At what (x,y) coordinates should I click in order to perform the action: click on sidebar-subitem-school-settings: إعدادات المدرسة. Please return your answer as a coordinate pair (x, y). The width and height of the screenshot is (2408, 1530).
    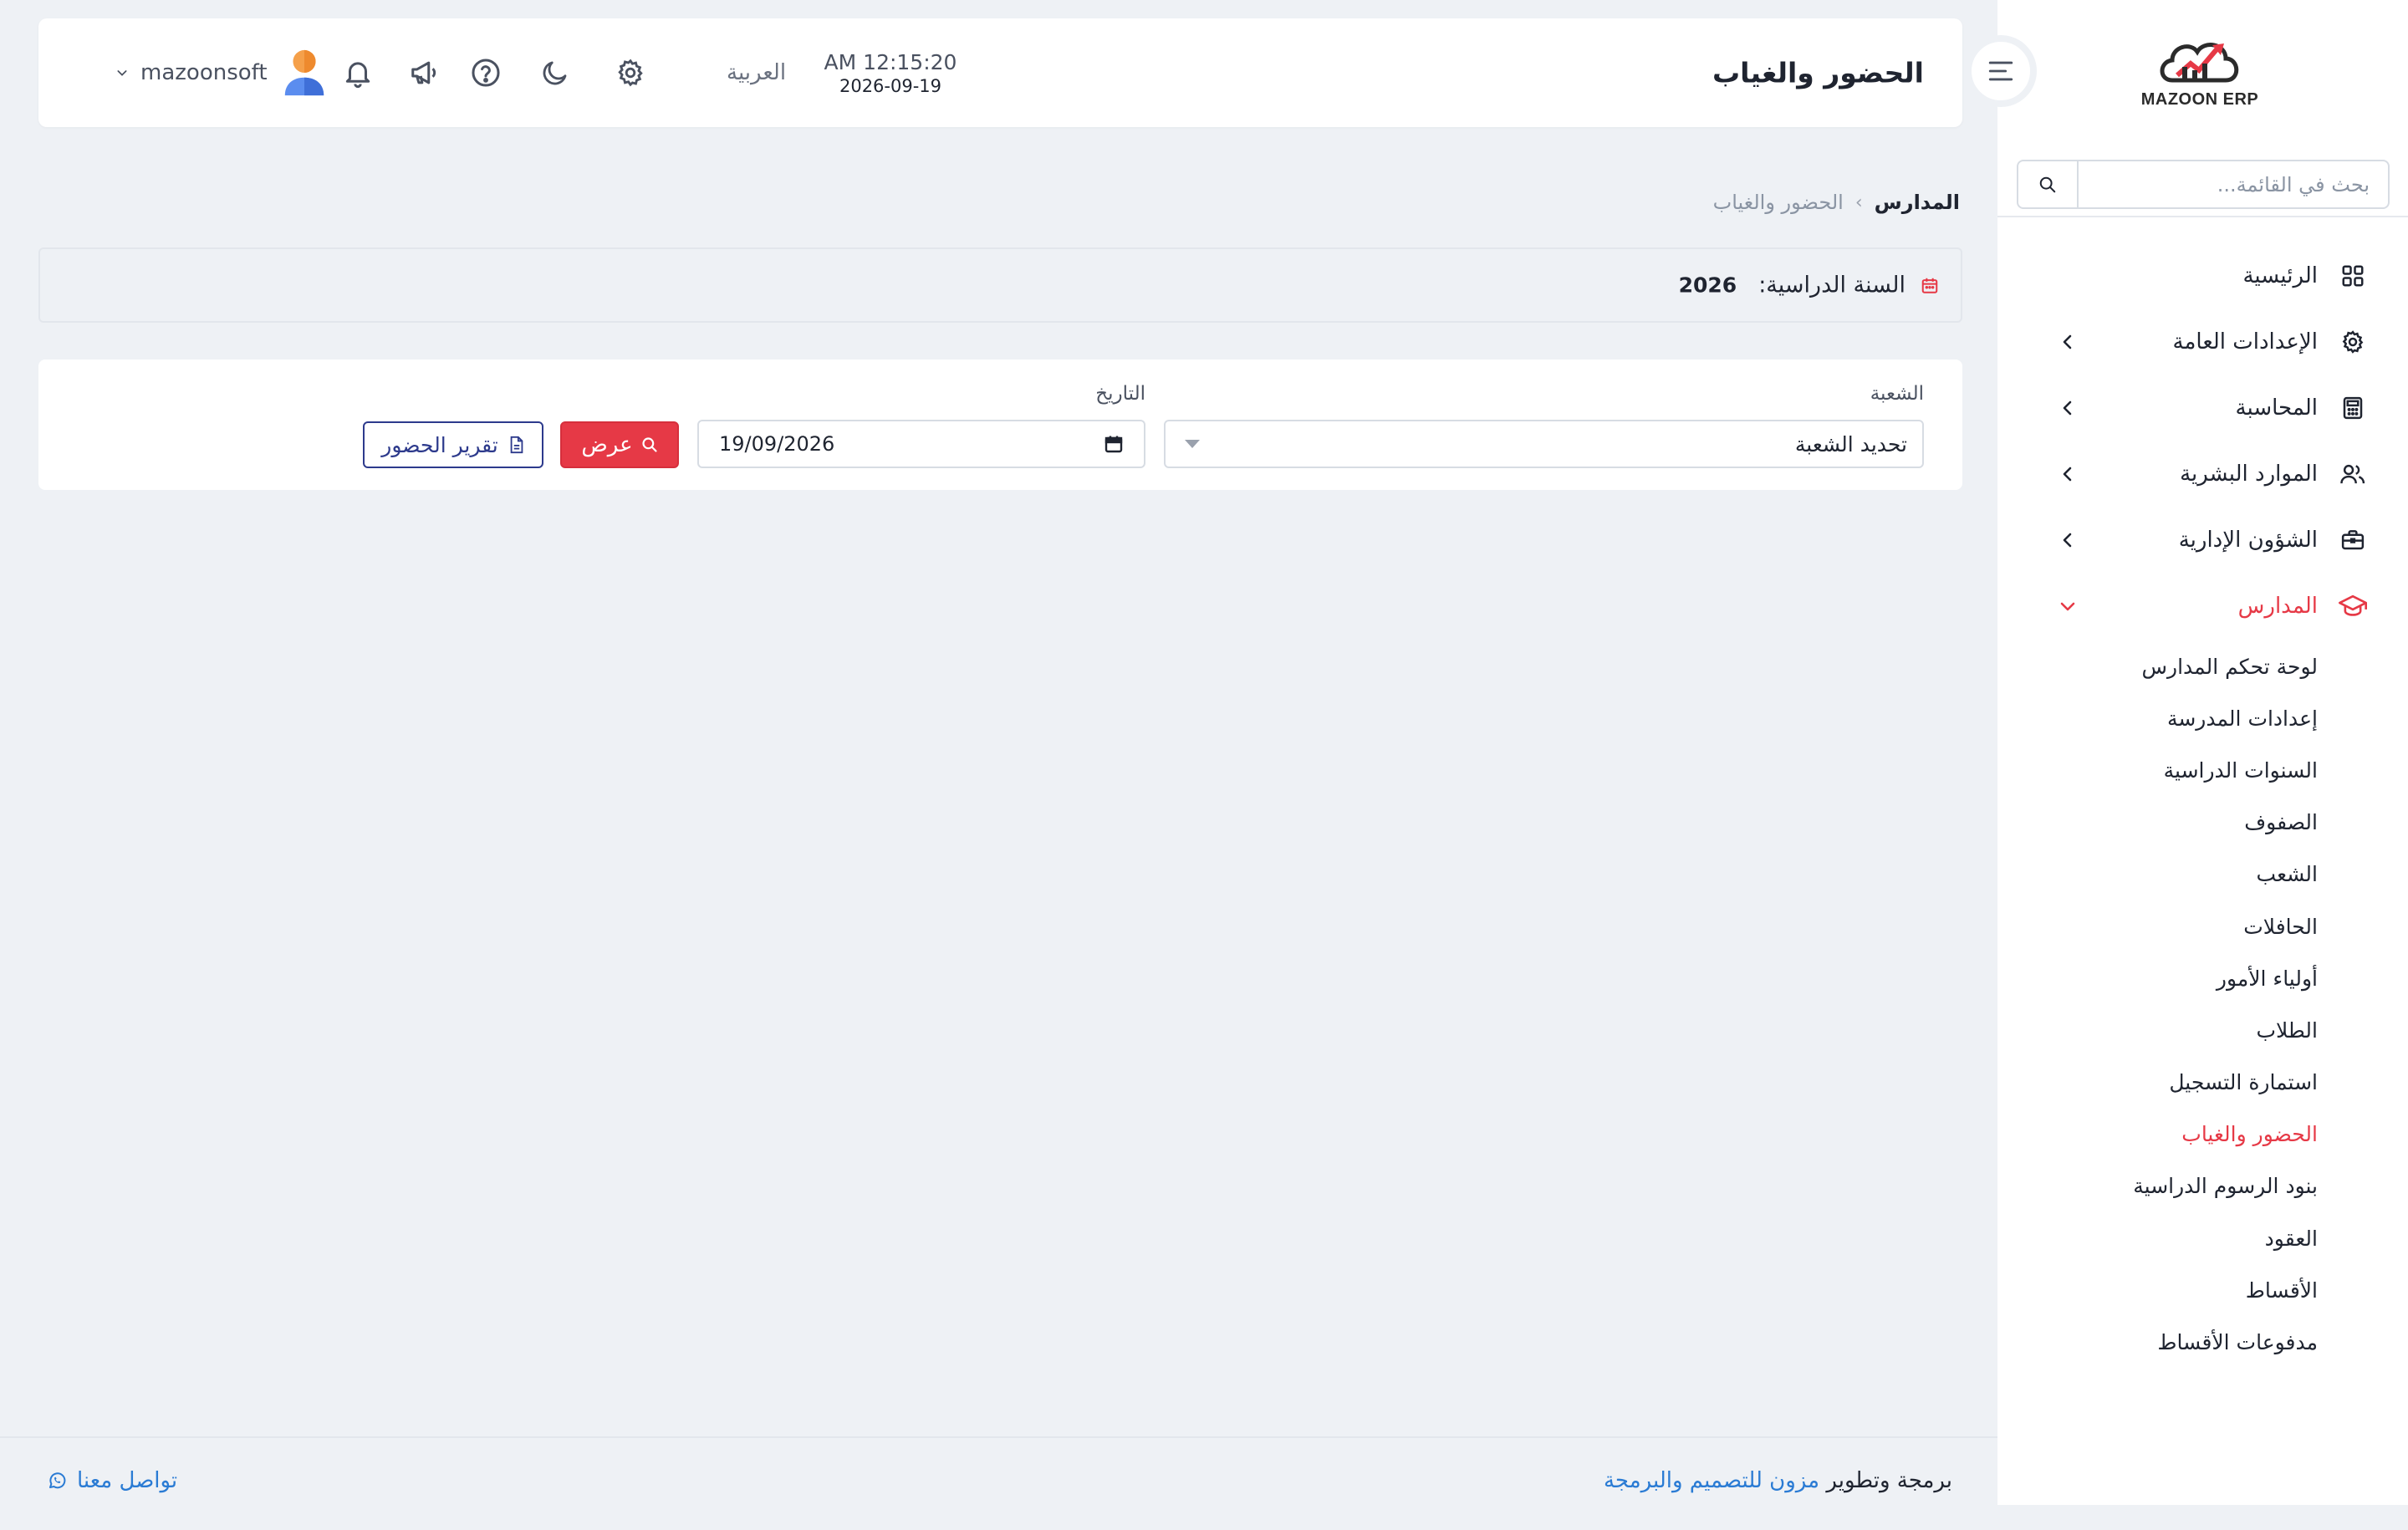
    Looking at the image, I should click on (2202, 718).